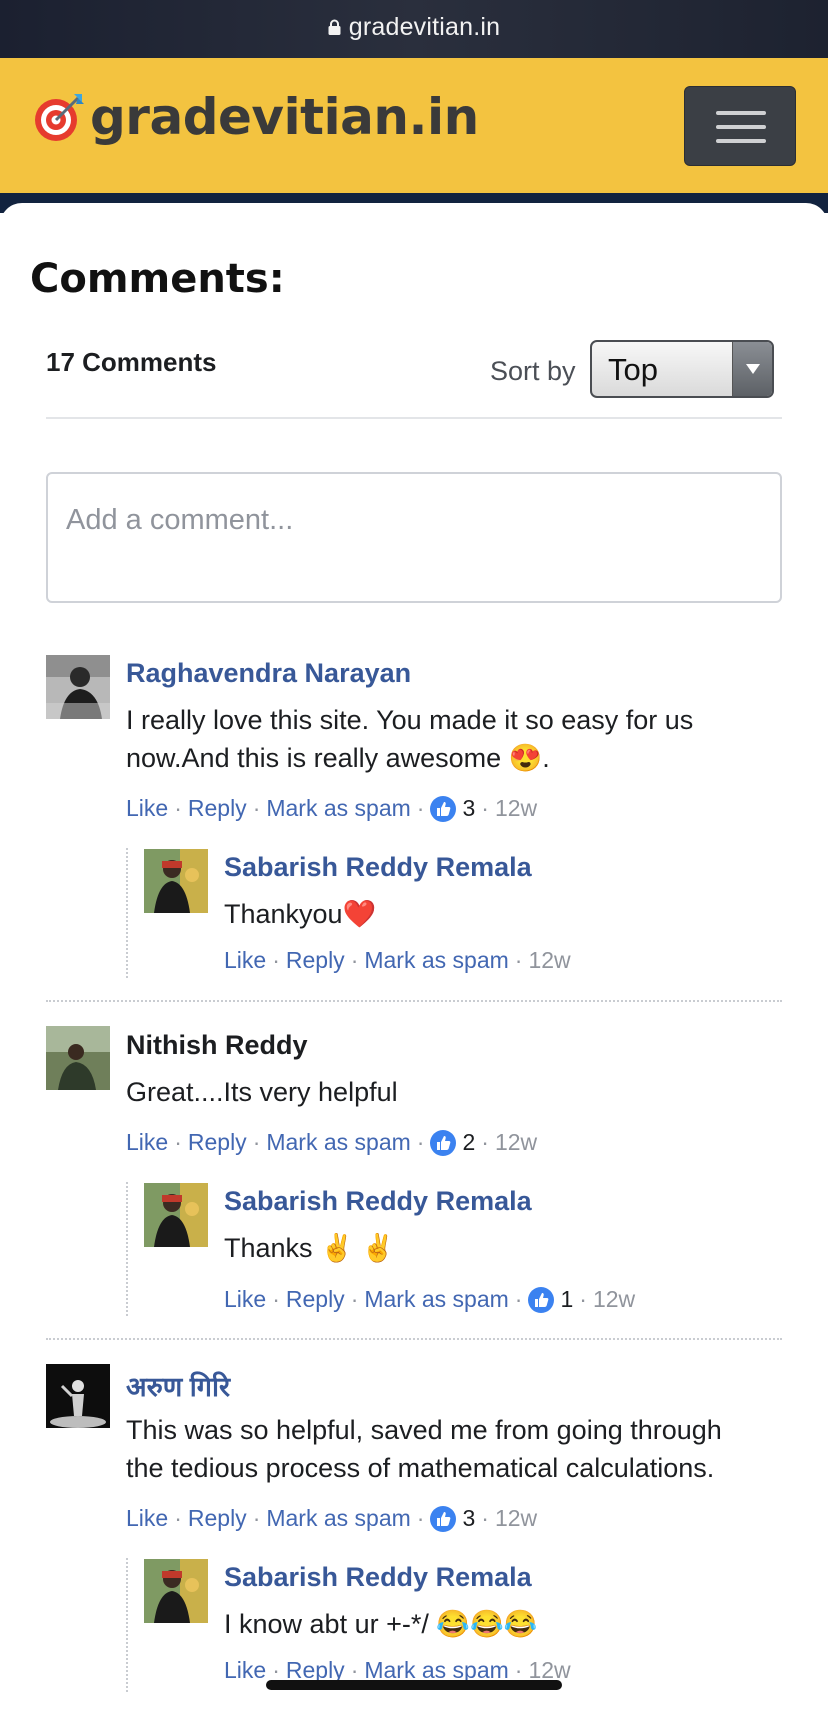  Describe the element at coordinates (533, 371) in the screenshot. I see `sort-label: Sort by` at that location.